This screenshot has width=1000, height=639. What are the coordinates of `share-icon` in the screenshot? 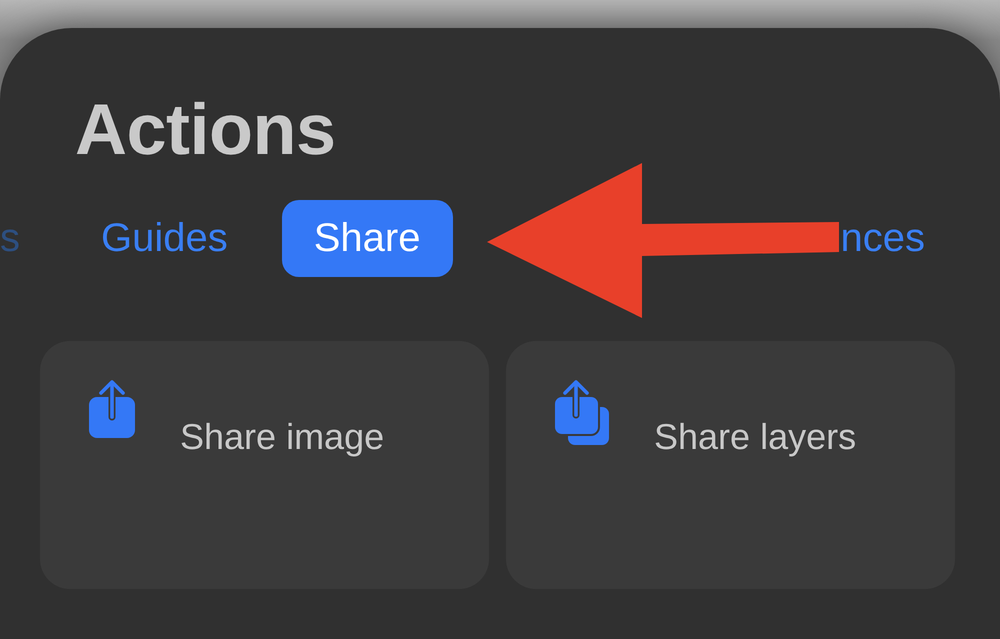 It's located at (112, 409).